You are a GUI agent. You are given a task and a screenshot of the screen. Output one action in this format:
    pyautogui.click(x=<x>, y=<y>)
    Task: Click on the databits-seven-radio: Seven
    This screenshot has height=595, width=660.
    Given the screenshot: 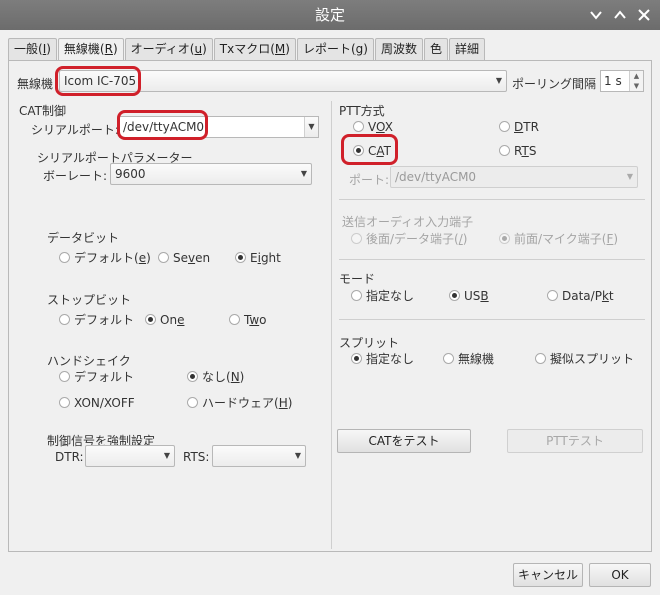 What is the action you would take?
    pyautogui.click(x=184, y=258)
    